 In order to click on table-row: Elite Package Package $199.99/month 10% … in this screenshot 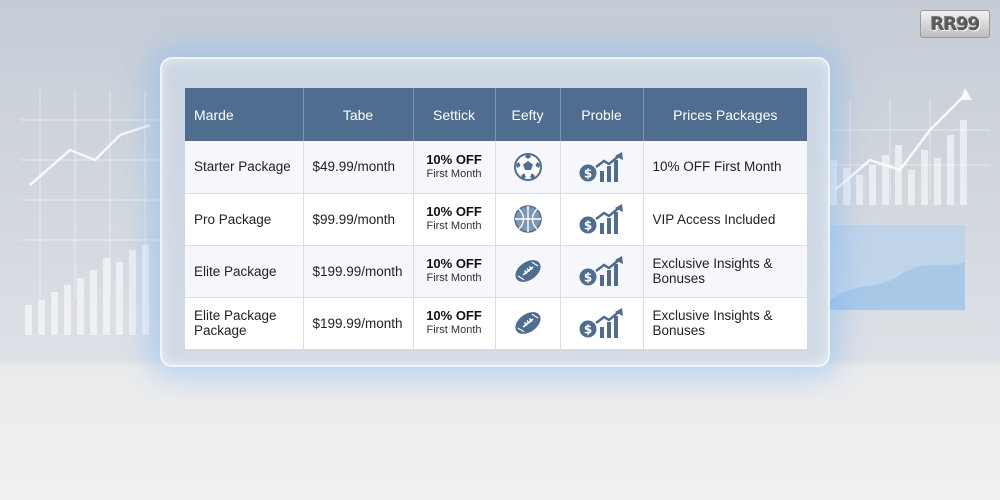, I will do `click(496, 323)`.